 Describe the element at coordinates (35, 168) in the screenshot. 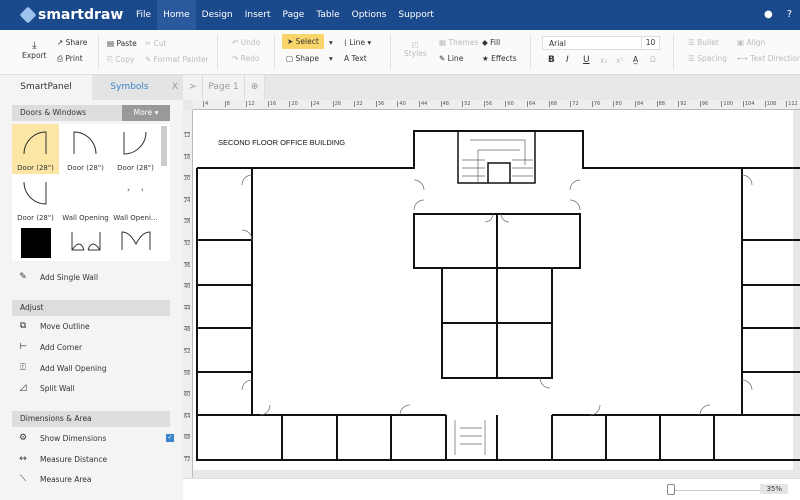

I see `symbol-label: Door (28")` at that location.